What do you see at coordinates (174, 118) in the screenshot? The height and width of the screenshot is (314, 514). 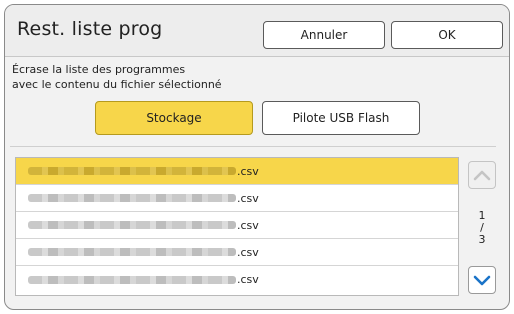 I see `storage-button: Stockage` at bounding box center [174, 118].